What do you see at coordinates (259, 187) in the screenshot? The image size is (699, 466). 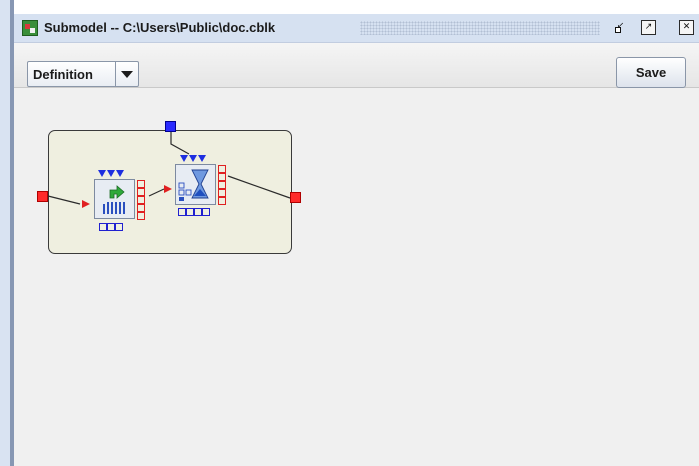 I see `output-connection-line` at bounding box center [259, 187].